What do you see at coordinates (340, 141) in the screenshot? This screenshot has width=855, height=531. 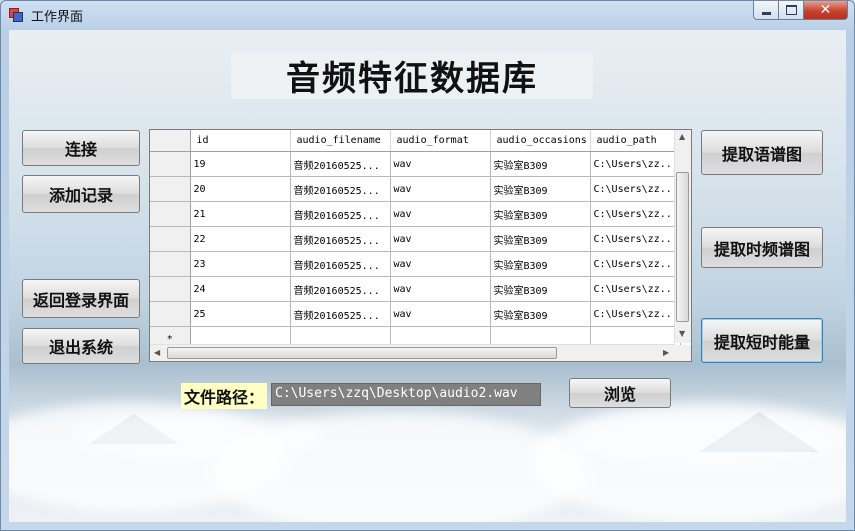 I see `column-header-audio-filename: audio_filename` at bounding box center [340, 141].